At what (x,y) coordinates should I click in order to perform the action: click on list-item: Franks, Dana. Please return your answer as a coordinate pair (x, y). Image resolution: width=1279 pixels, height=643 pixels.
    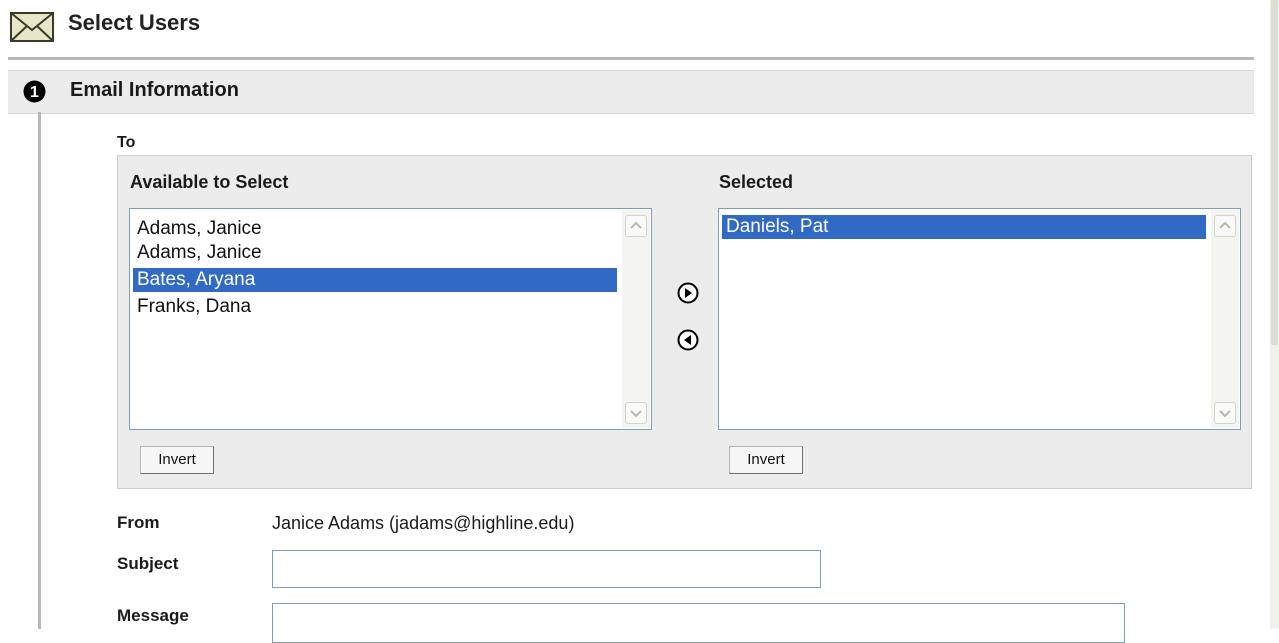
    Looking at the image, I should click on (375, 307).